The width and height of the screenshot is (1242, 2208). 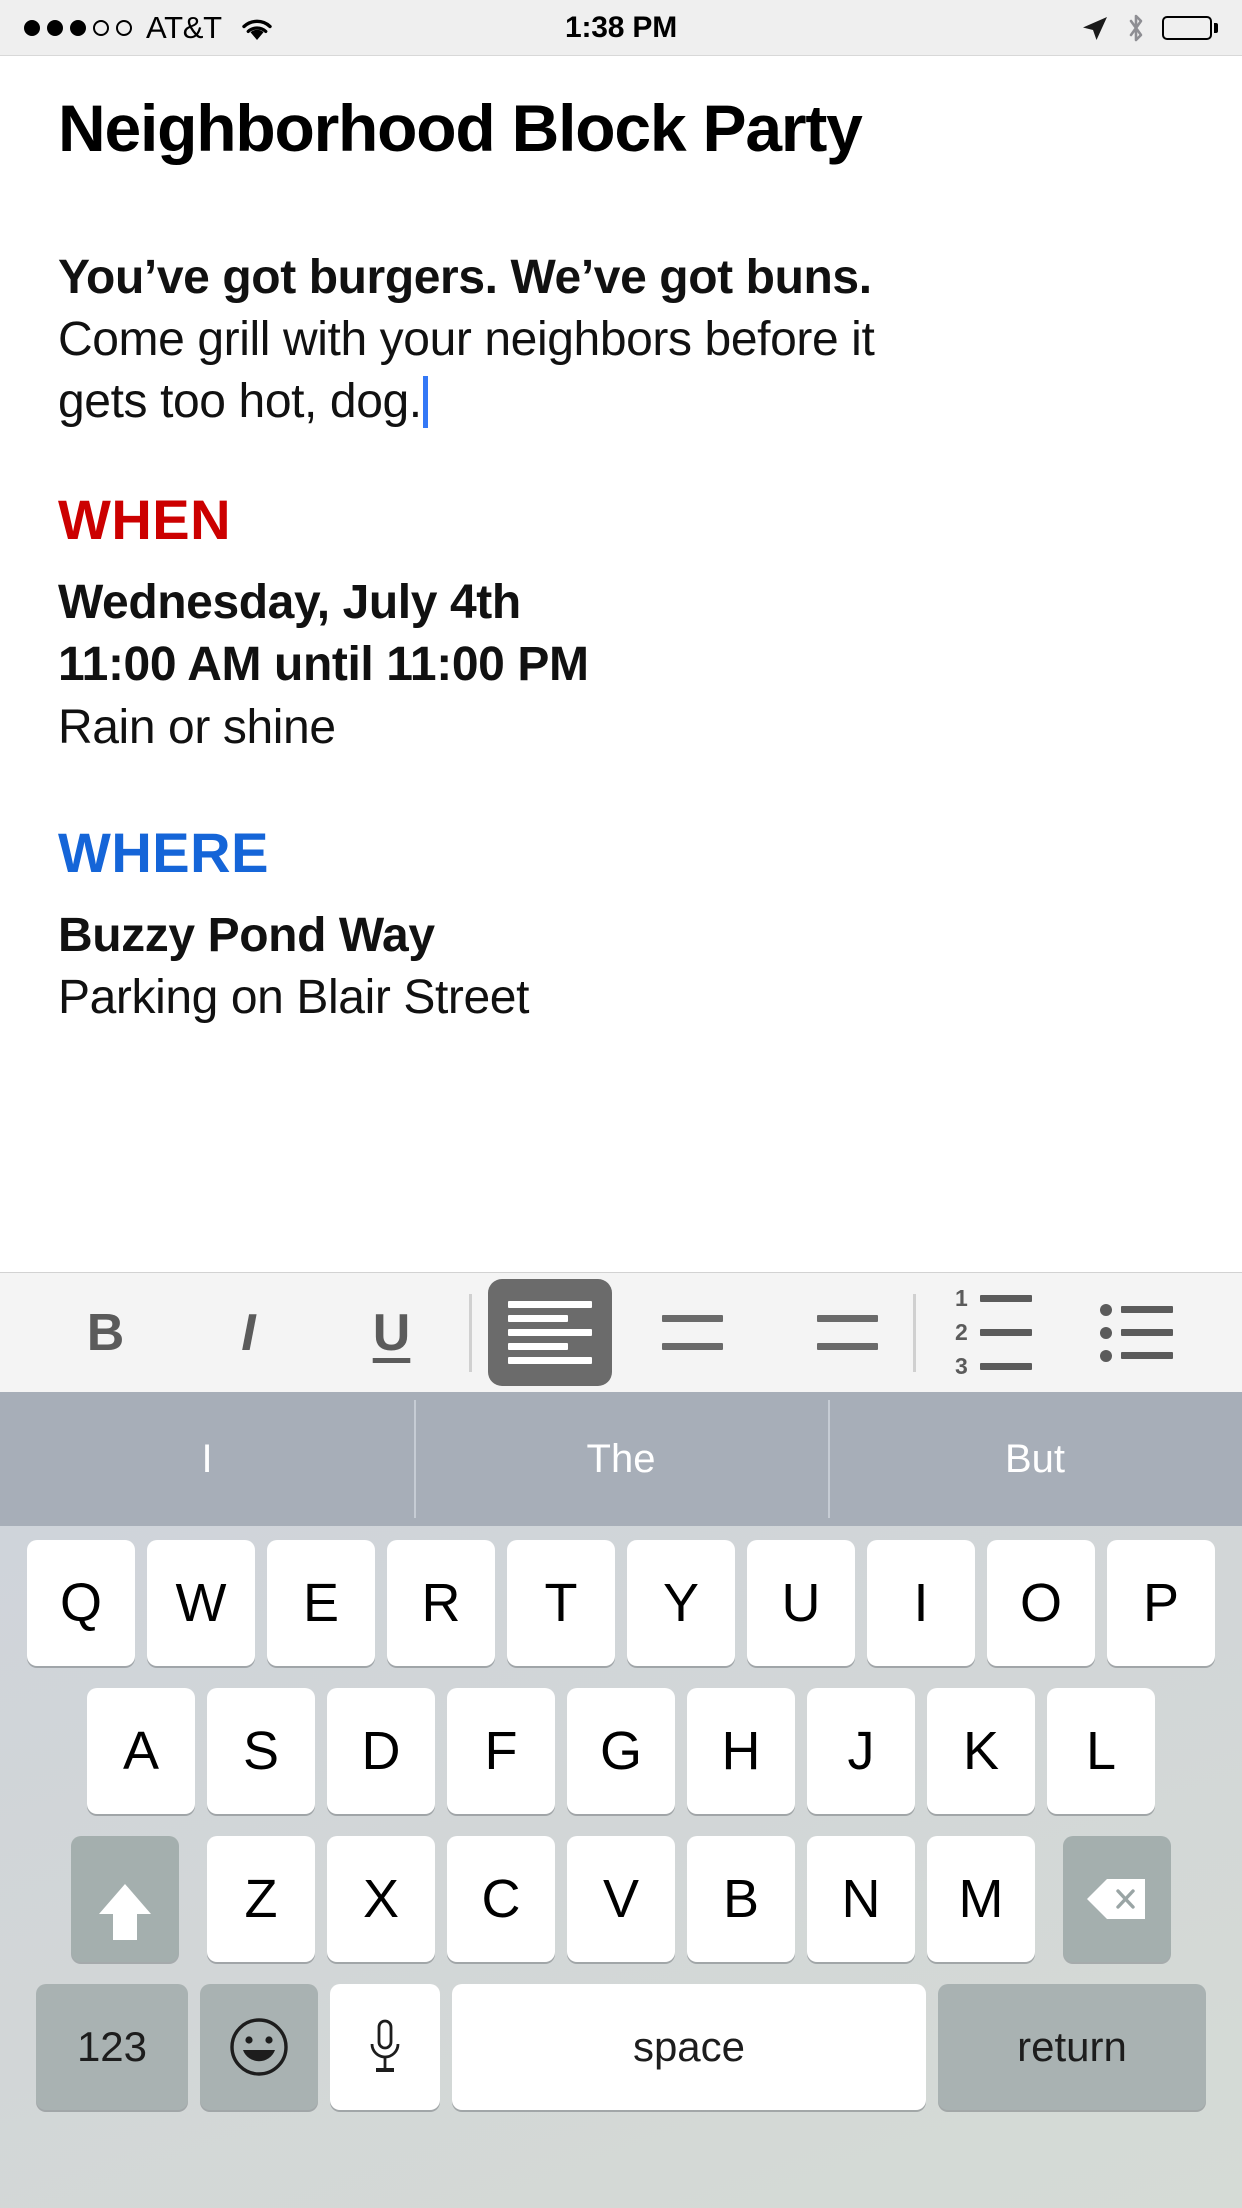 I want to click on italic-button: I, so click(x=248, y=1333).